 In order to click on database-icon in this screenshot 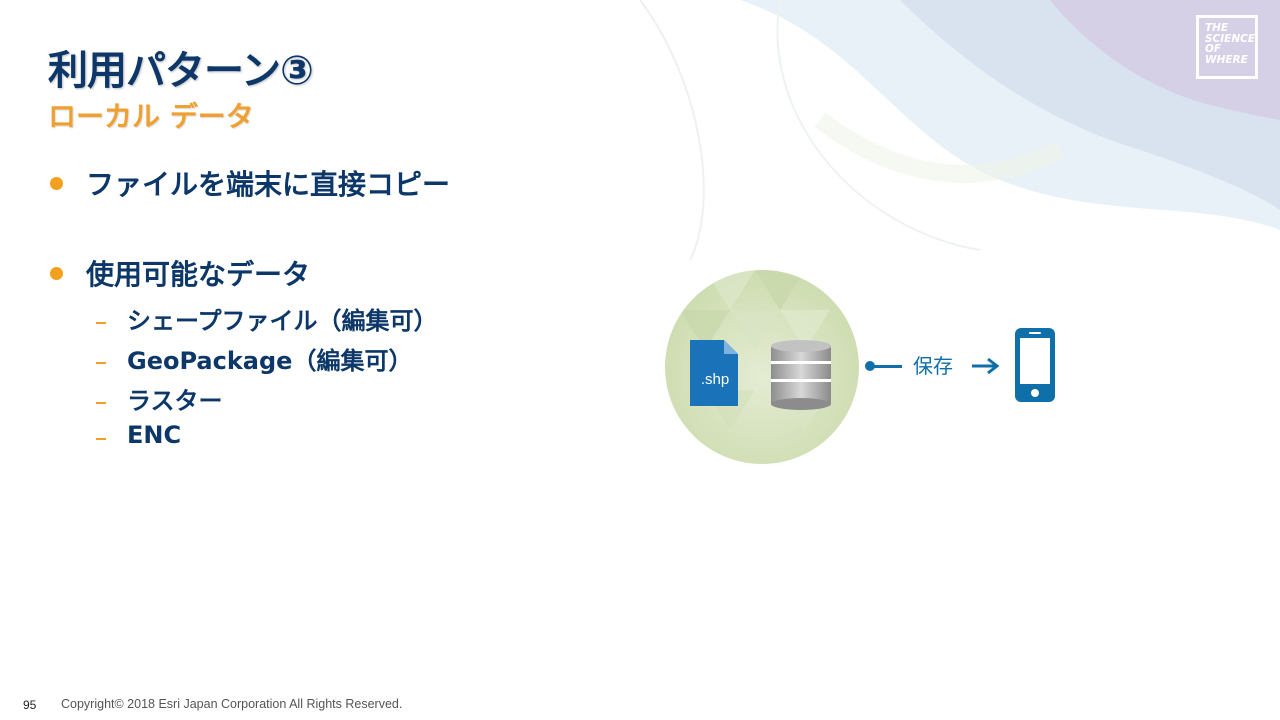, I will do `click(801, 375)`.